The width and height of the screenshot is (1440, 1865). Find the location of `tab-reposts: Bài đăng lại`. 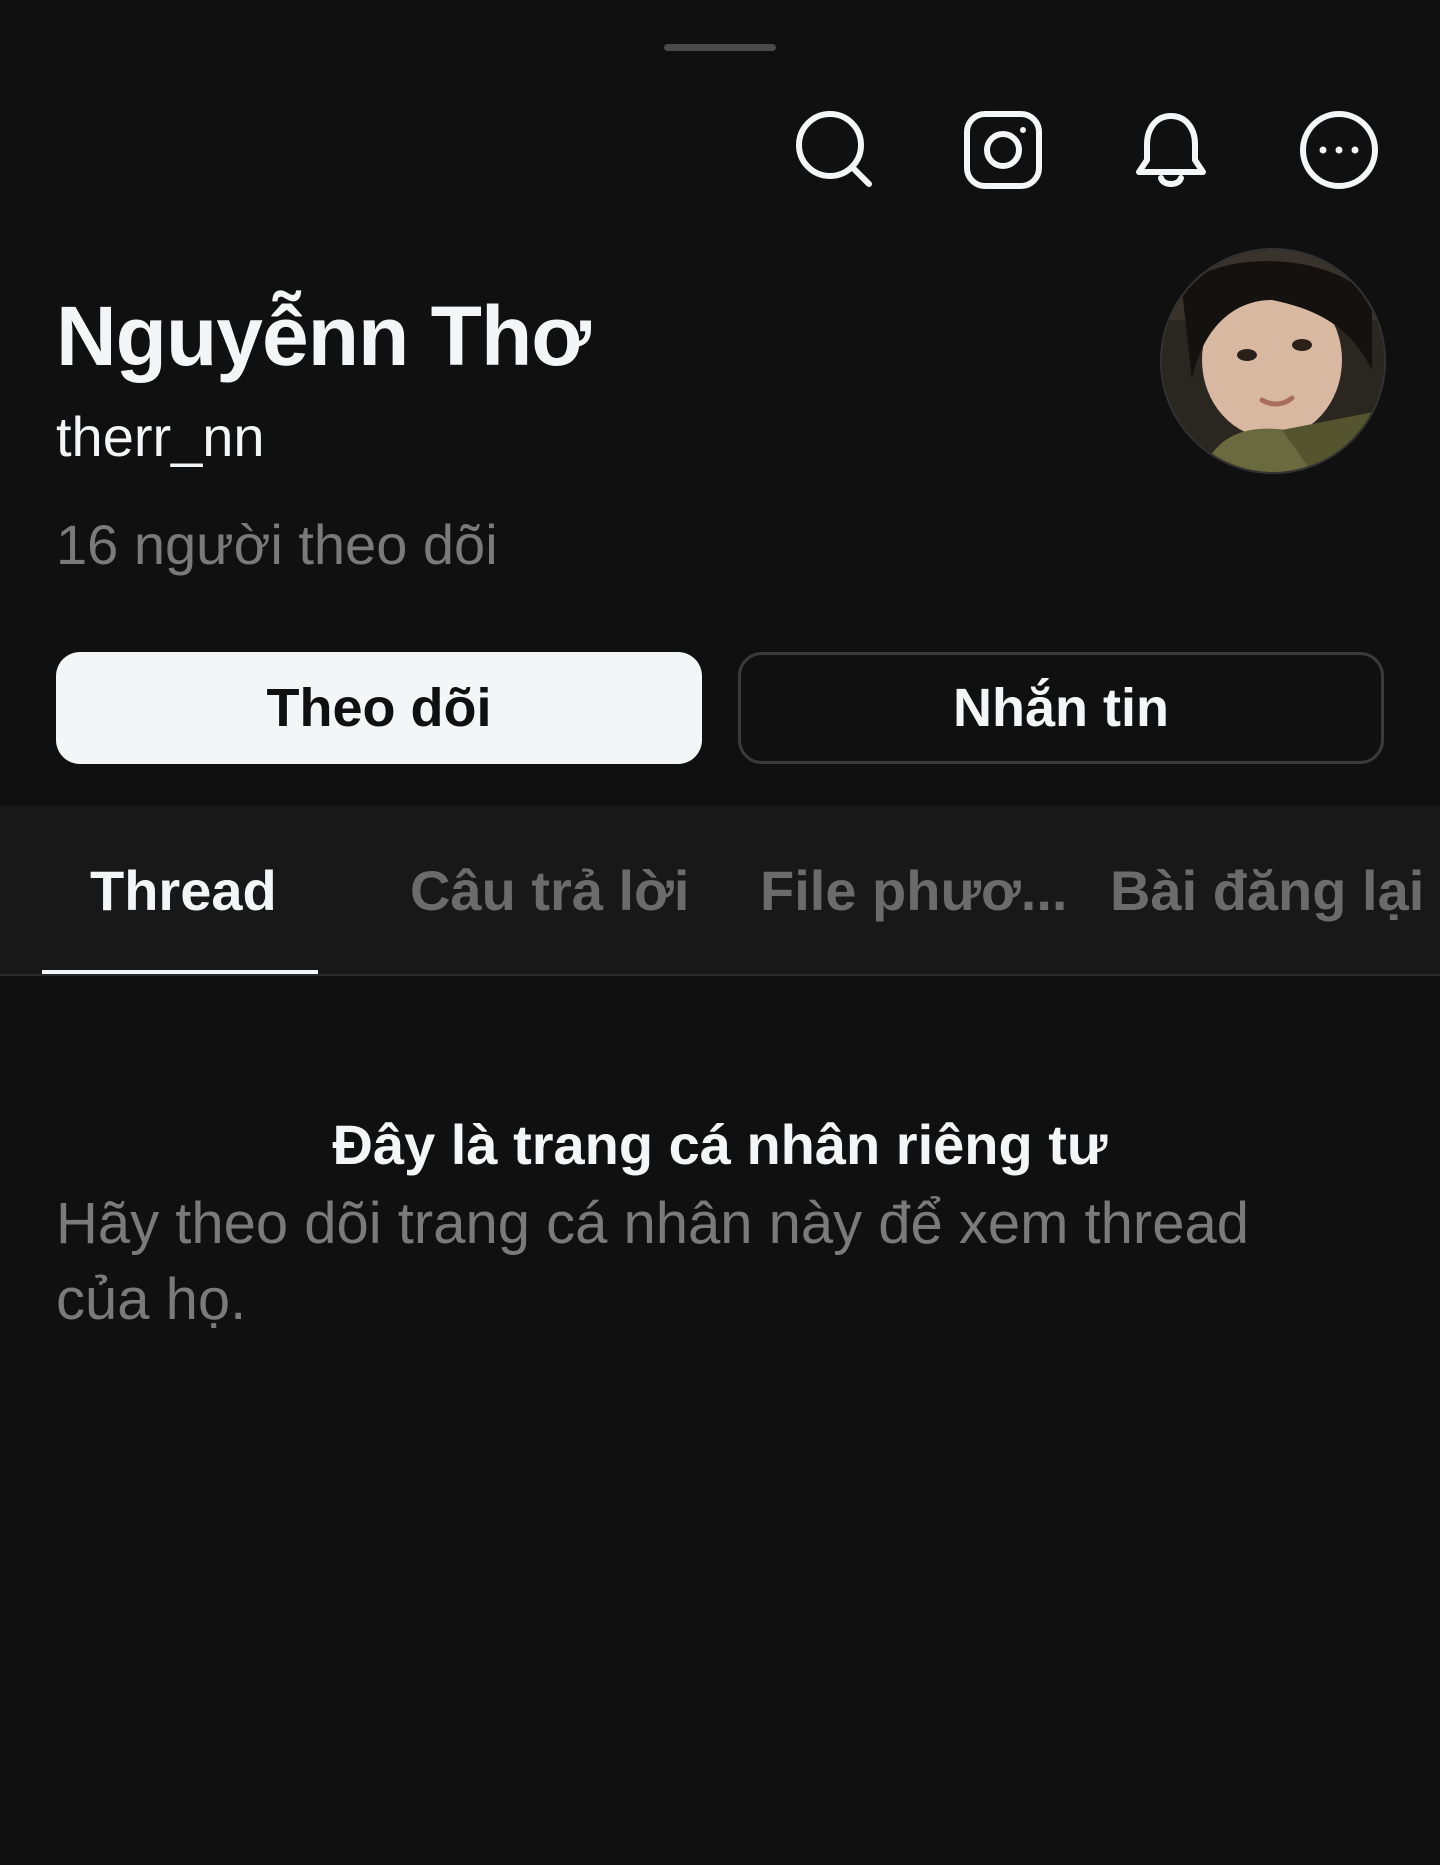

tab-reposts: Bài đăng lại is located at coordinates (1267, 890).